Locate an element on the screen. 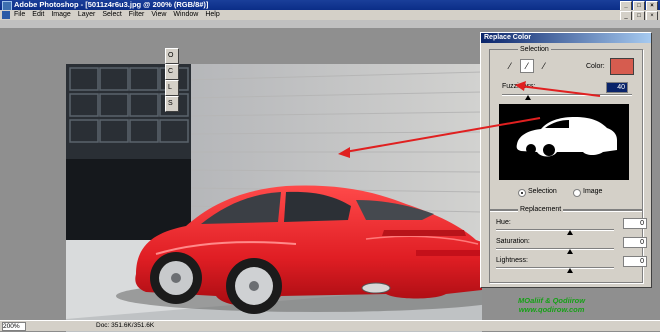  ok-button: O is located at coordinates (172, 56).